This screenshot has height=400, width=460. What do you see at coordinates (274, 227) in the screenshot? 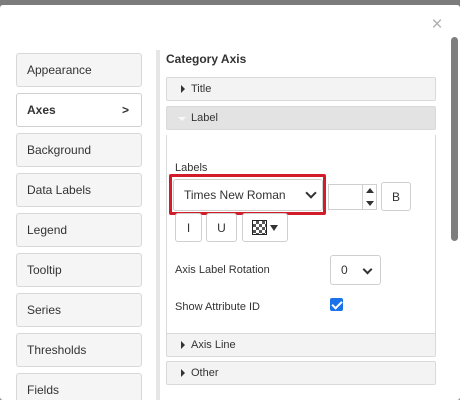
I see `dropdown-arrow-icon` at bounding box center [274, 227].